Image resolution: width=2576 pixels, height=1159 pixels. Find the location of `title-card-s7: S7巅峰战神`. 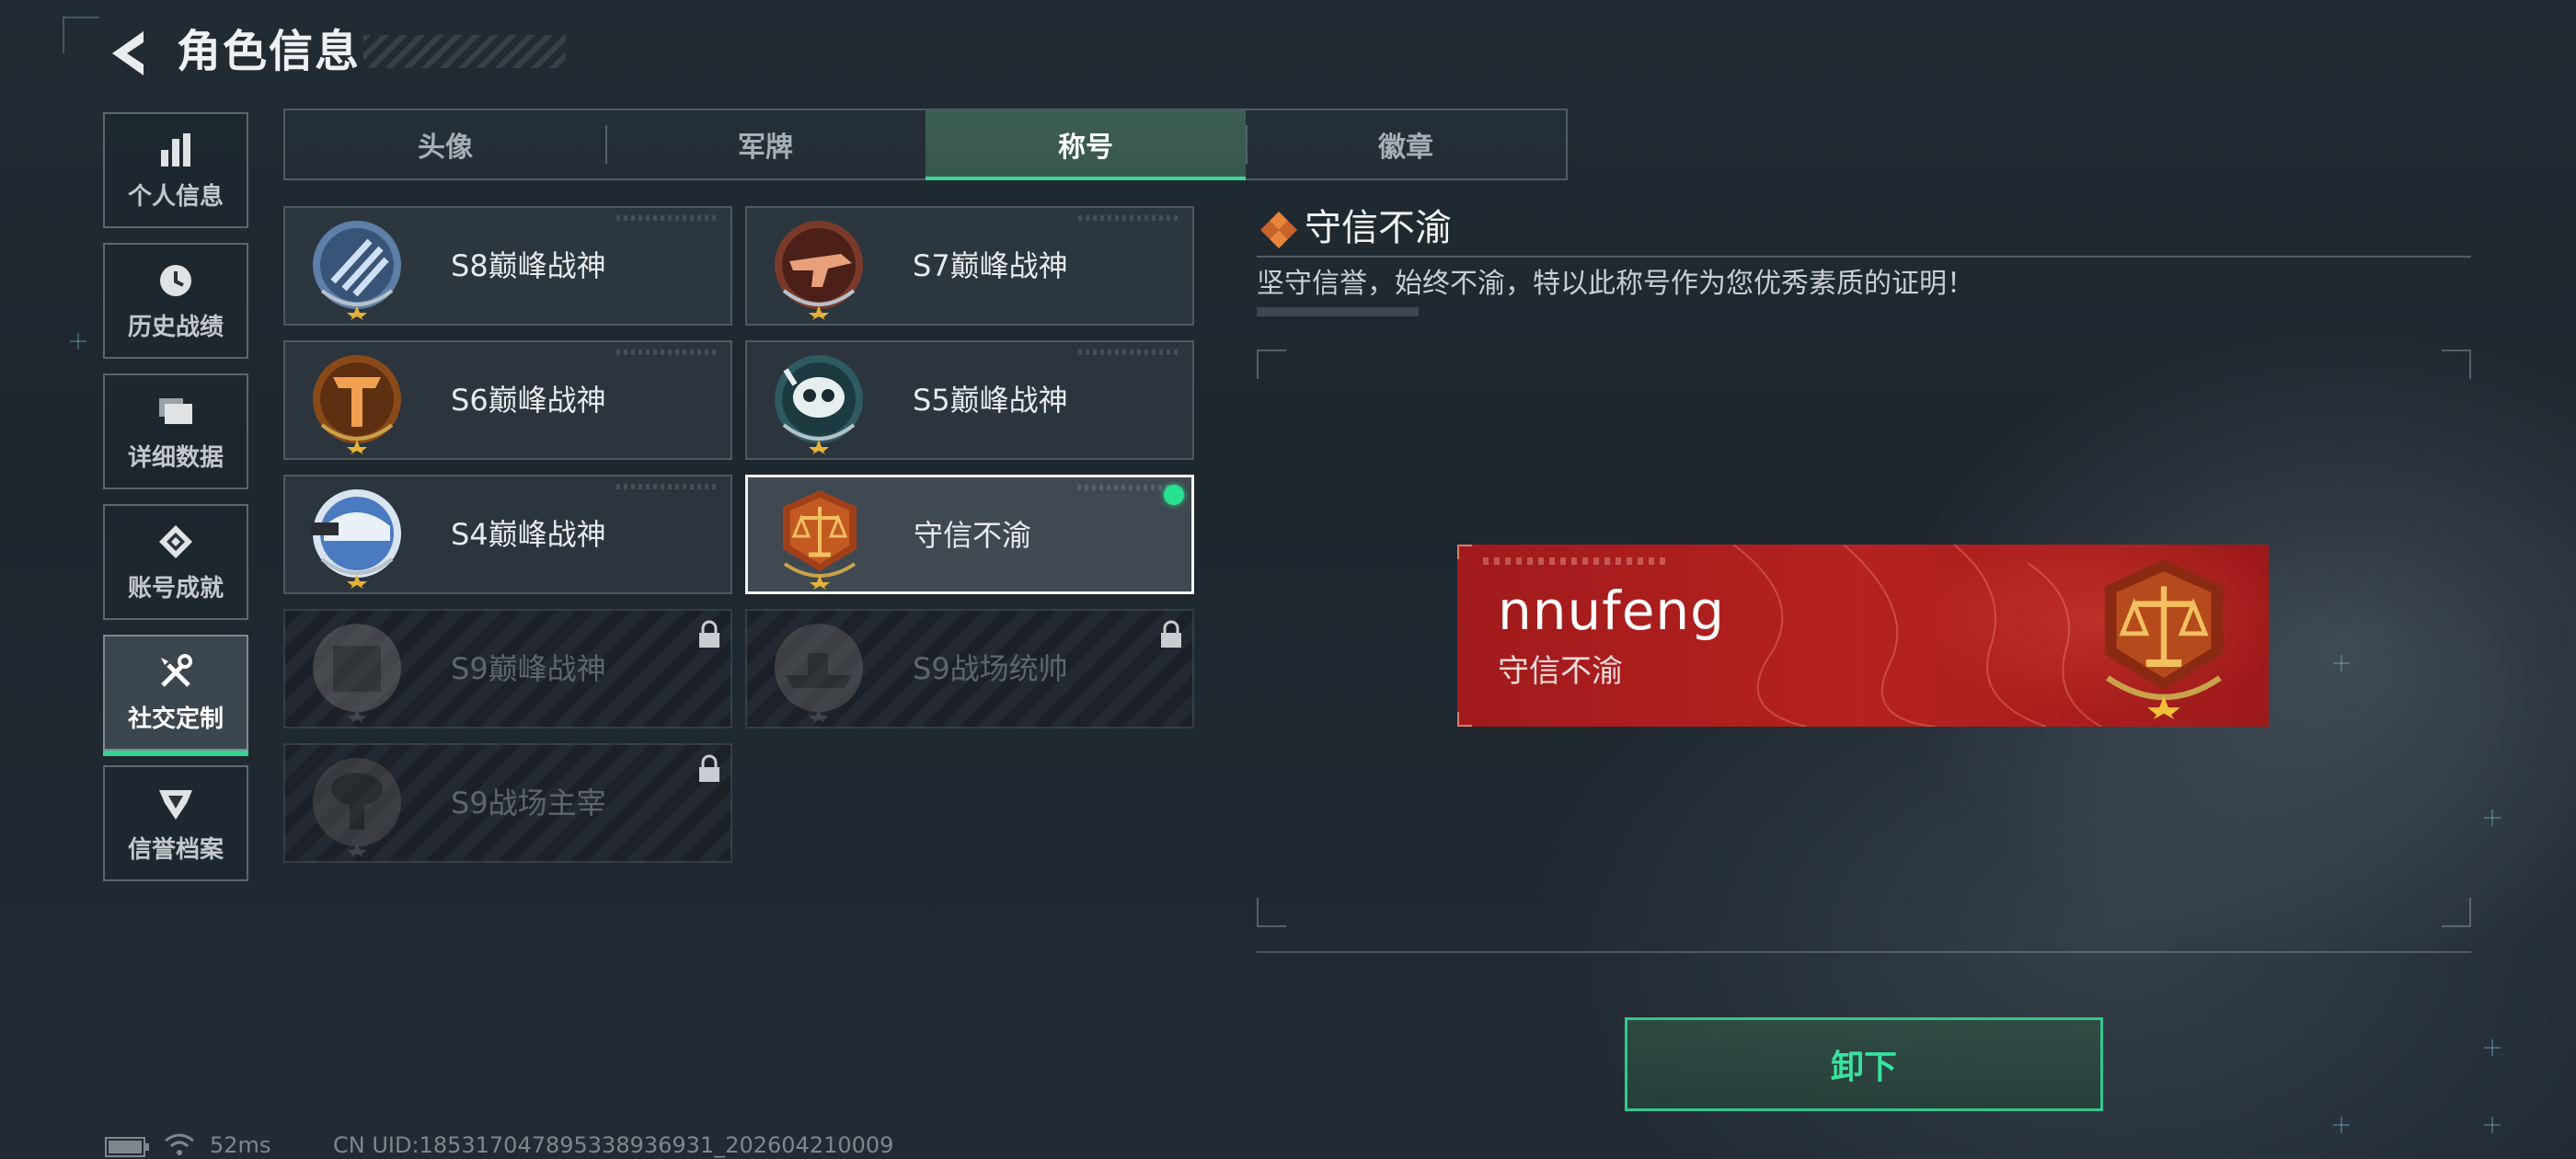

title-card-s7: S7巅峰战神 is located at coordinates (970, 266).